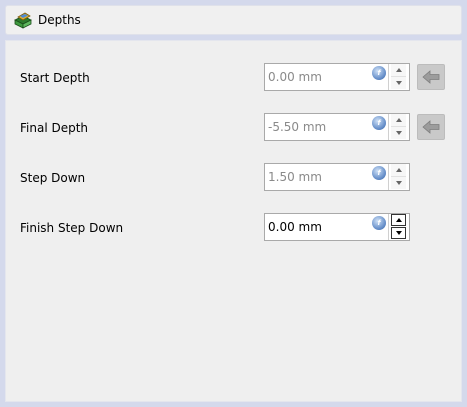 The image size is (467, 407). I want to click on final-depth-reset-button, so click(431, 127).